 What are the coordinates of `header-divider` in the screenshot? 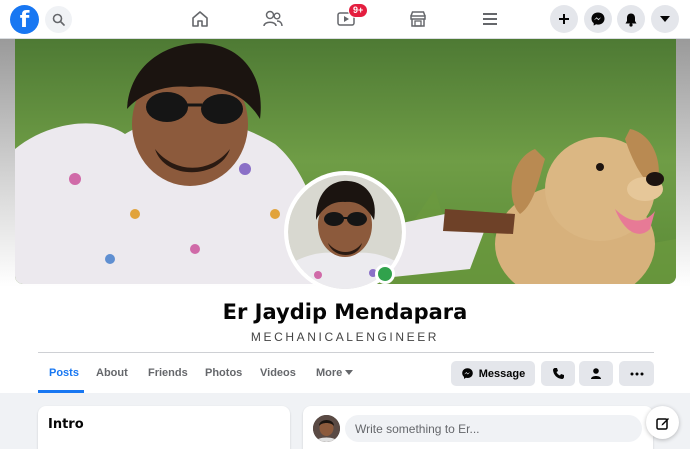 It's located at (346, 352).